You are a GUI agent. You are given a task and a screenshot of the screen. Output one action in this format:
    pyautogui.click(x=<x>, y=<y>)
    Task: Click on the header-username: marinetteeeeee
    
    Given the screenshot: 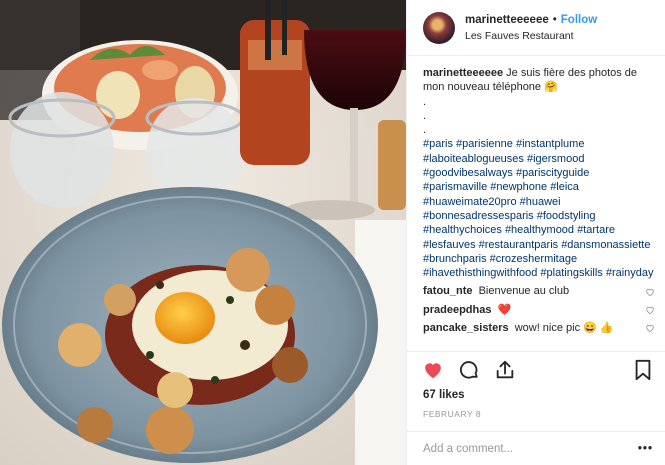 What is the action you would take?
    pyautogui.click(x=507, y=20)
    